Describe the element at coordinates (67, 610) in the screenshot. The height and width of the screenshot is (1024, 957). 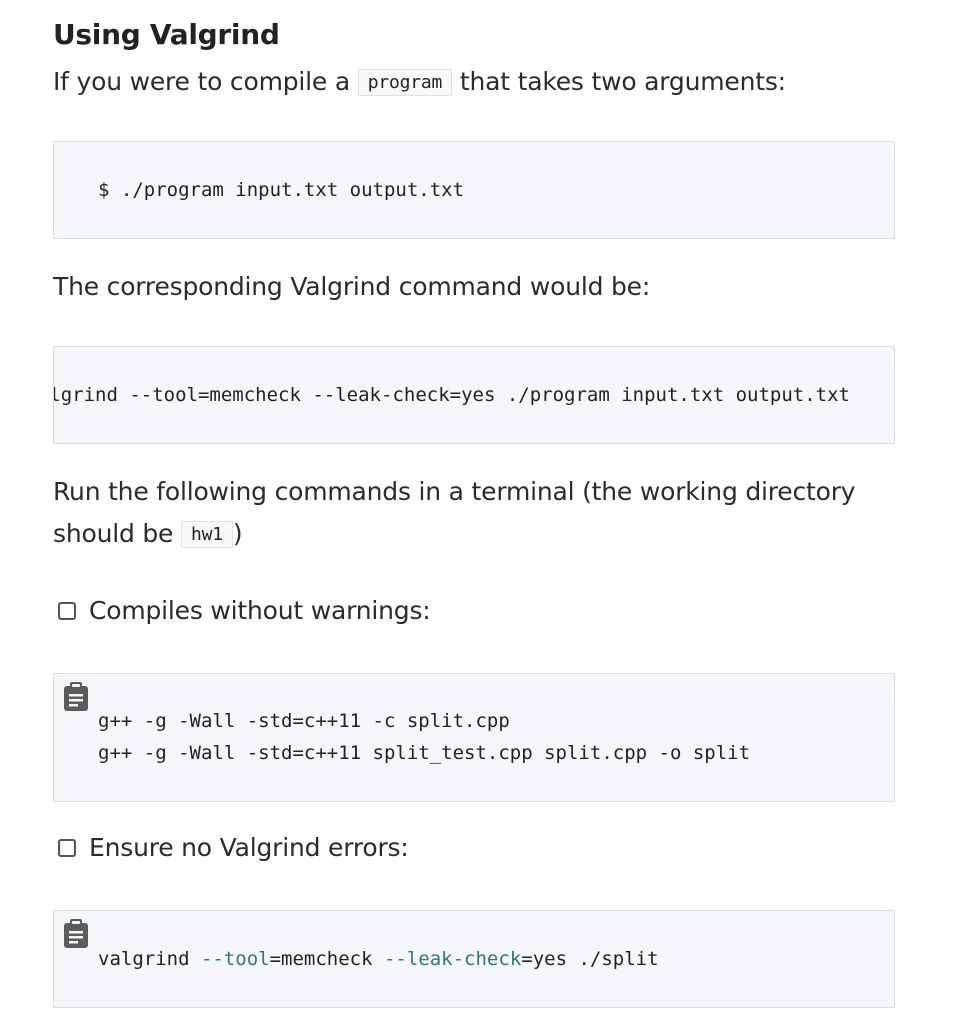
I see `checkbox-compiles` at that location.